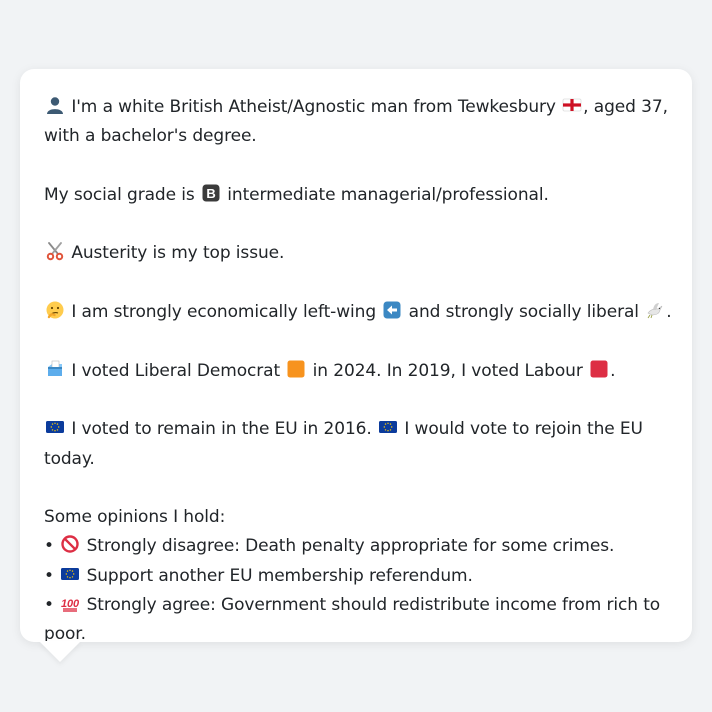  What do you see at coordinates (392, 310) in the screenshot?
I see `left-arrow-icon` at bounding box center [392, 310].